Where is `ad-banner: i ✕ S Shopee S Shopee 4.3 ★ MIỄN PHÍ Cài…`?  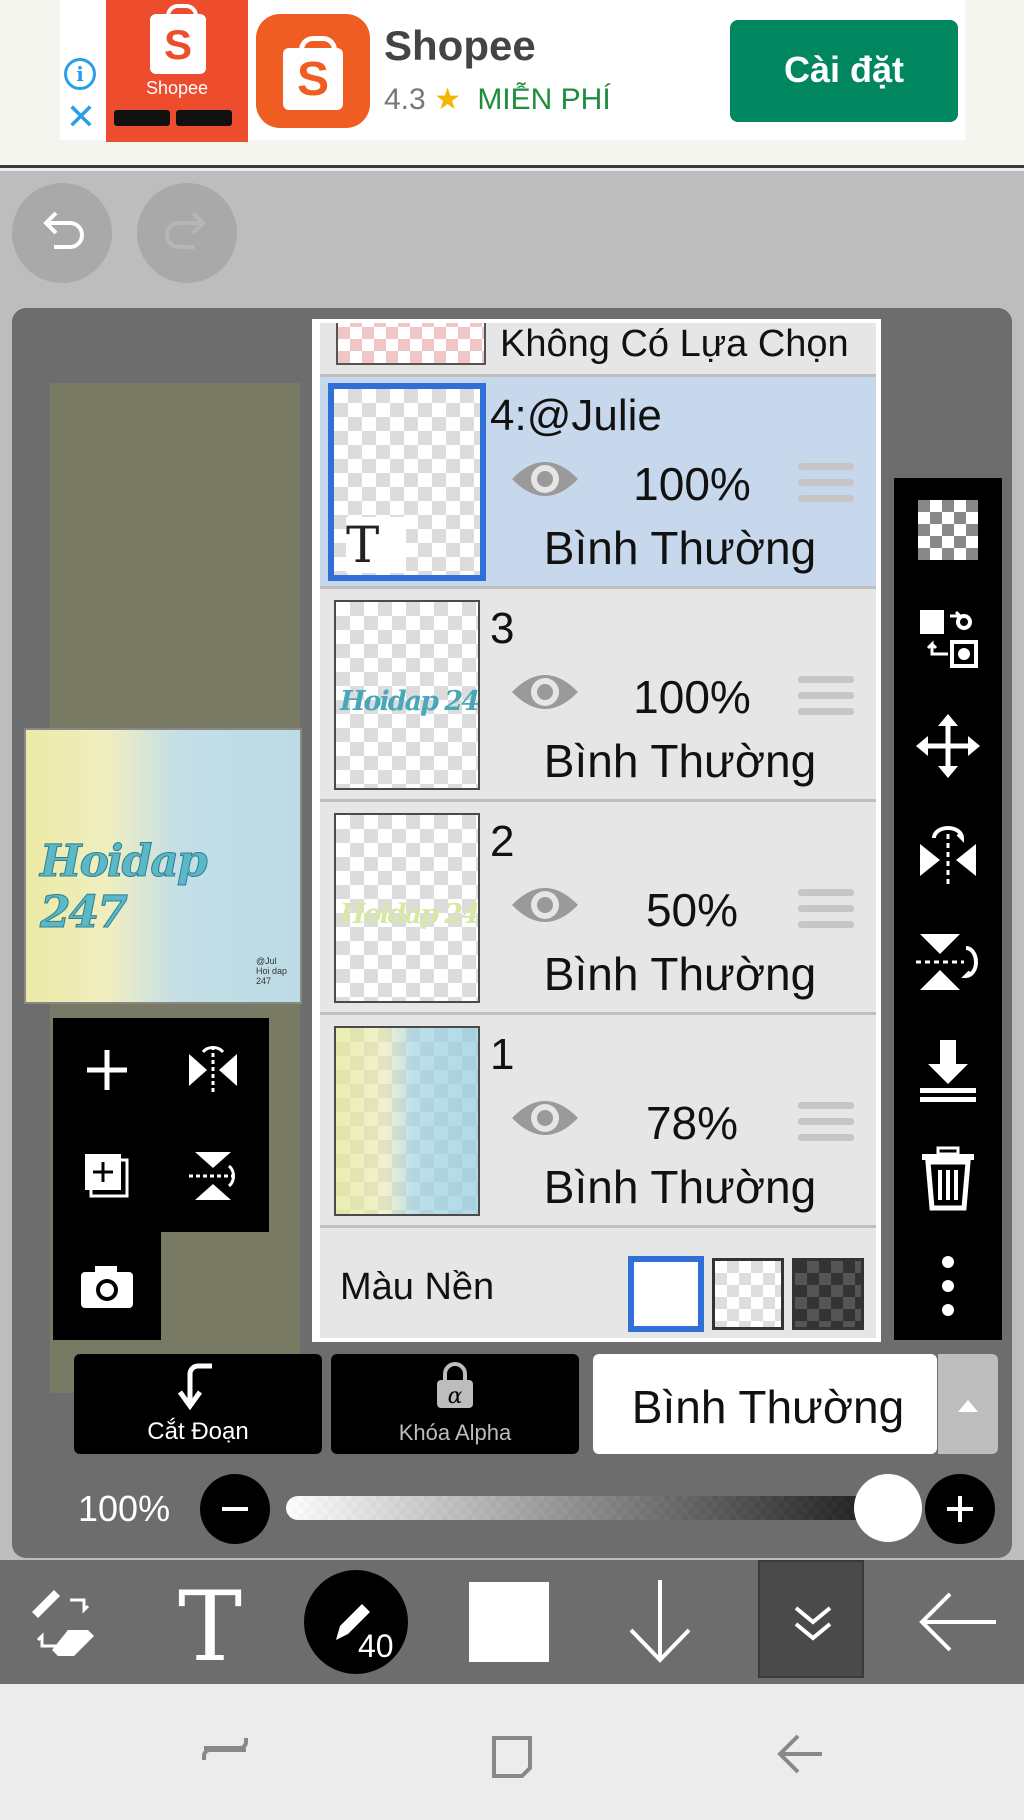
ad-banner: i ✕ S Shopee S Shopee 4.3 ★ MIỄN PHÍ Cài… is located at coordinates (512, 84).